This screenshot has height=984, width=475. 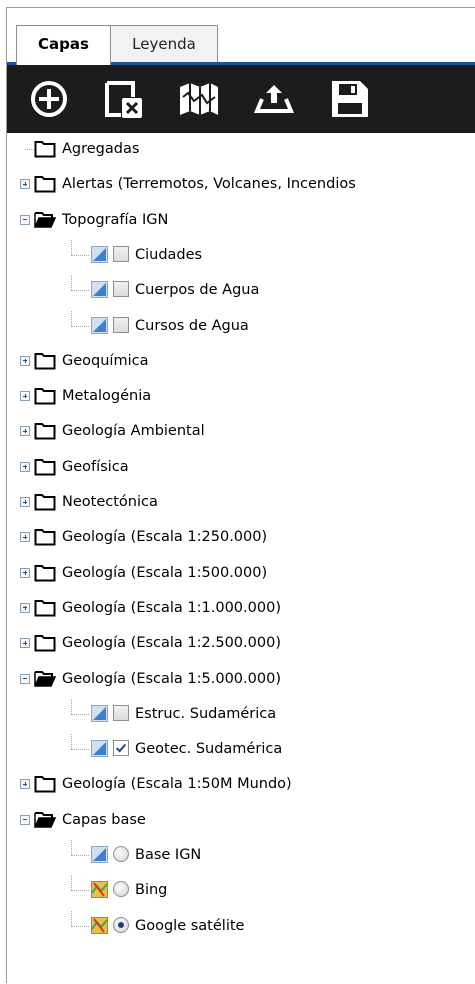 What do you see at coordinates (241, 149) in the screenshot?
I see `tree-folder-agregadas: Agregadas` at bounding box center [241, 149].